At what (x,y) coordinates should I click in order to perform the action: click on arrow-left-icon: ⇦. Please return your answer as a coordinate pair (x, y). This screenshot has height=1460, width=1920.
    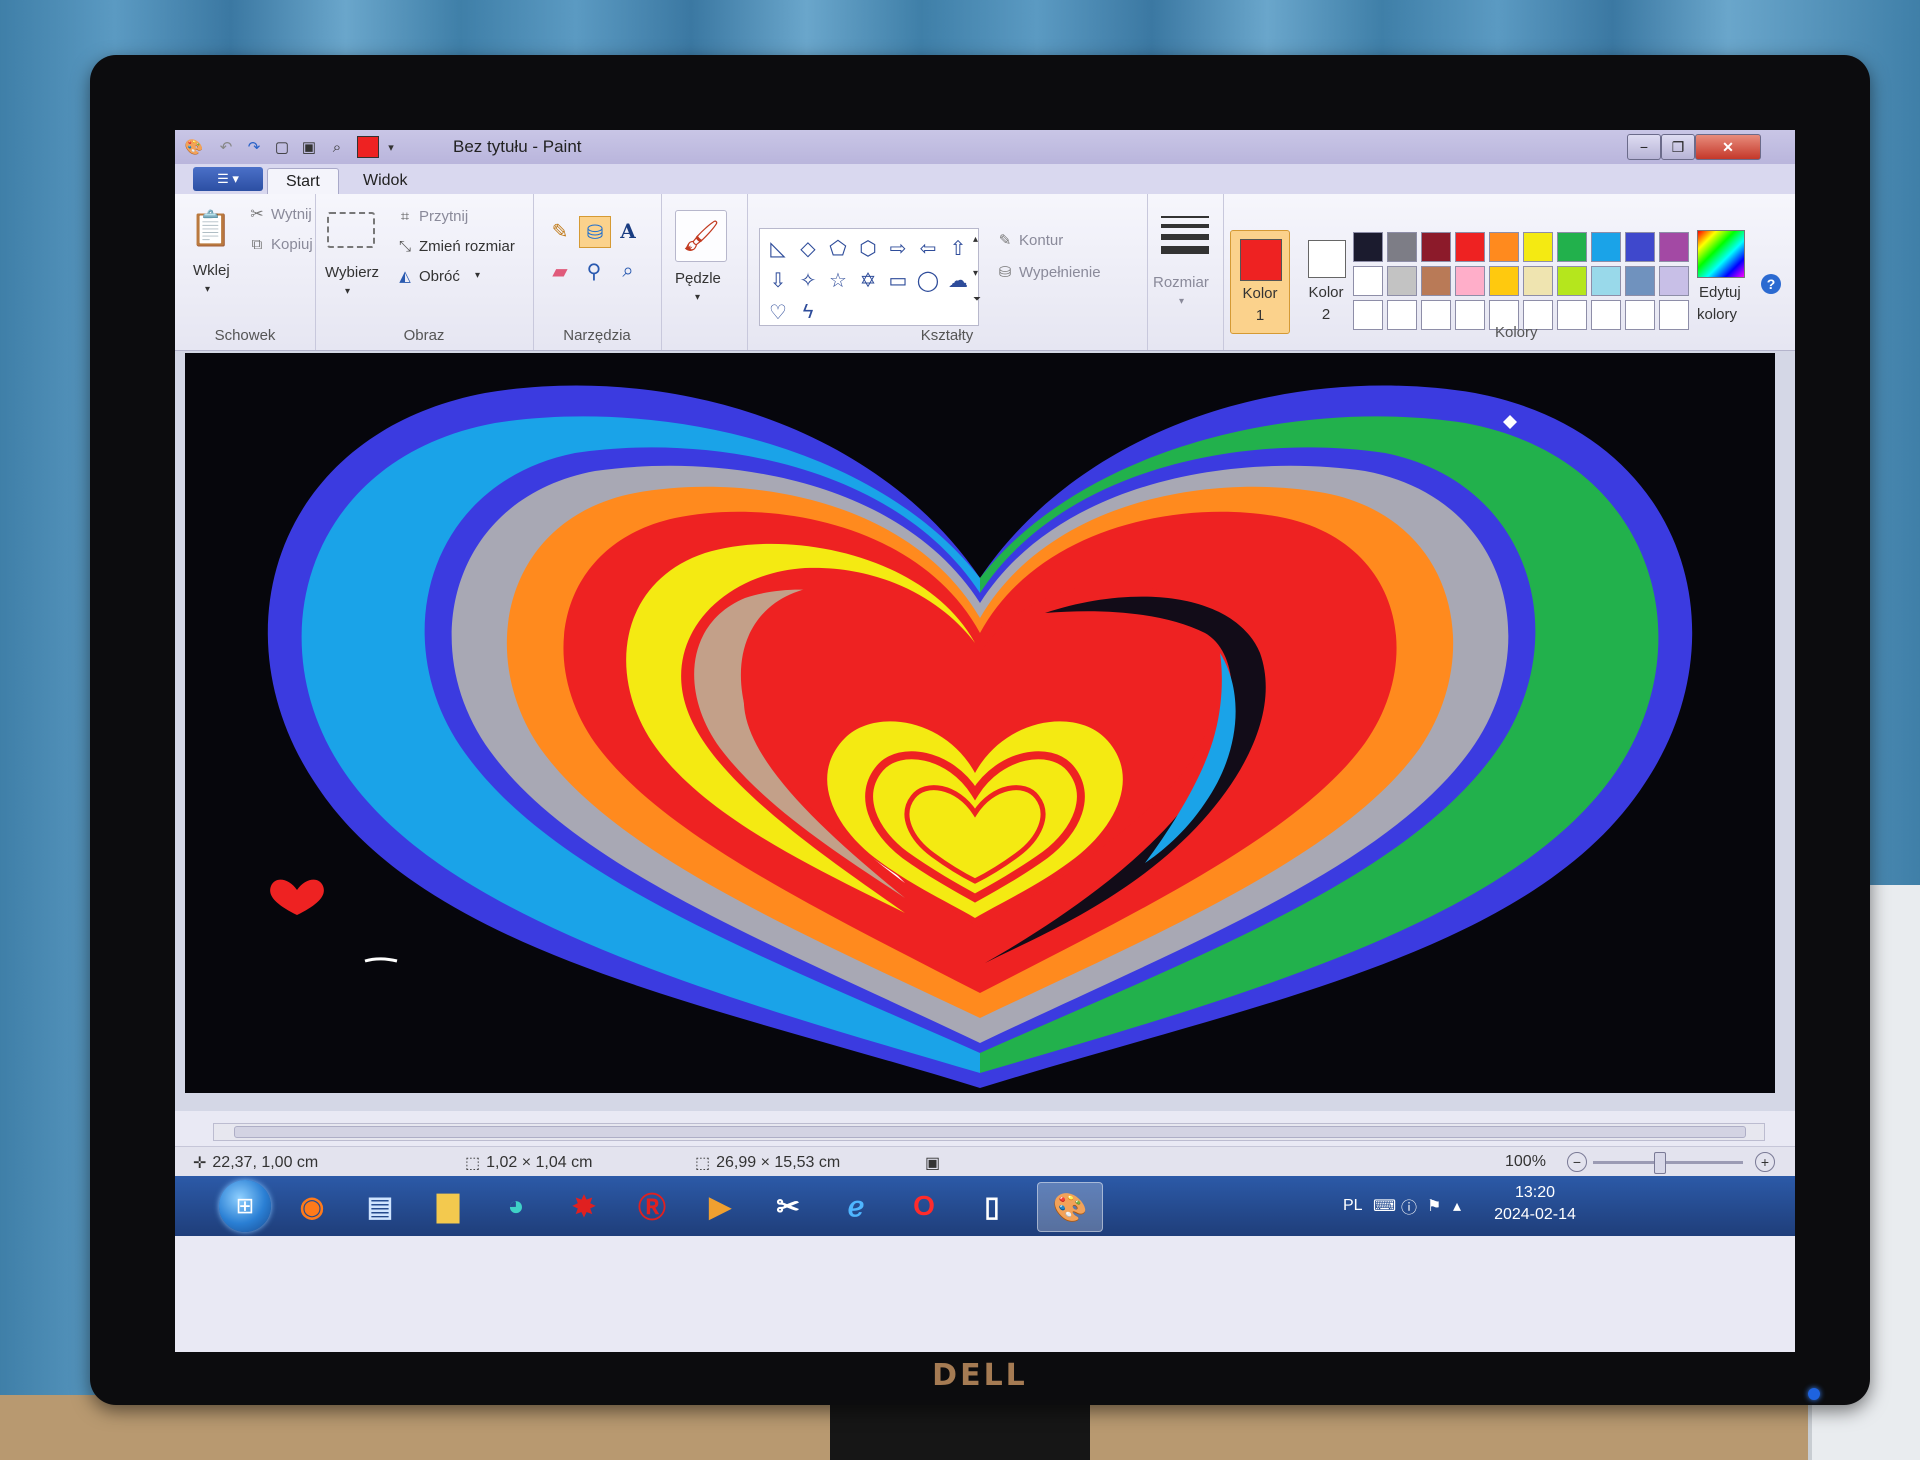
    Looking at the image, I should click on (928, 248).